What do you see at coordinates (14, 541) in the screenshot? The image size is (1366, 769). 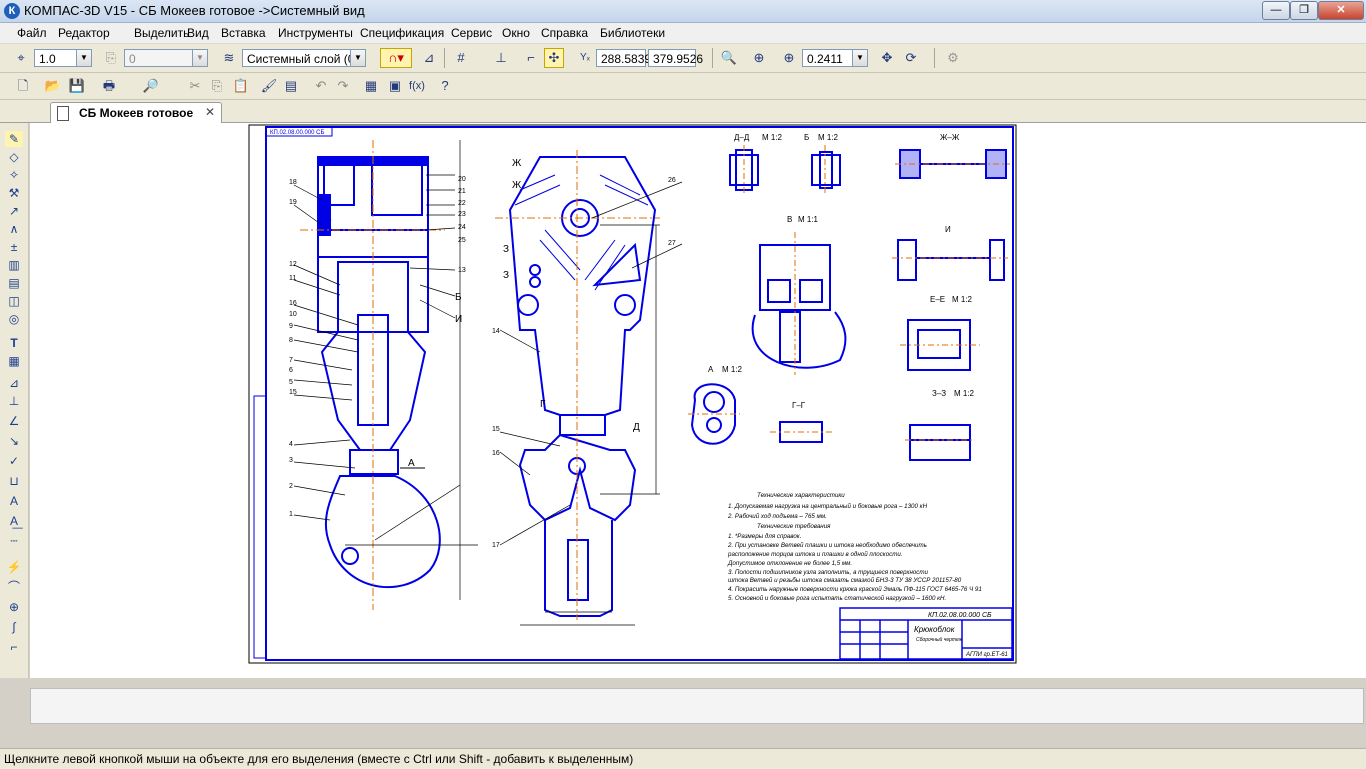 I see `axis-icon: ┄` at bounding box center [14, 541].